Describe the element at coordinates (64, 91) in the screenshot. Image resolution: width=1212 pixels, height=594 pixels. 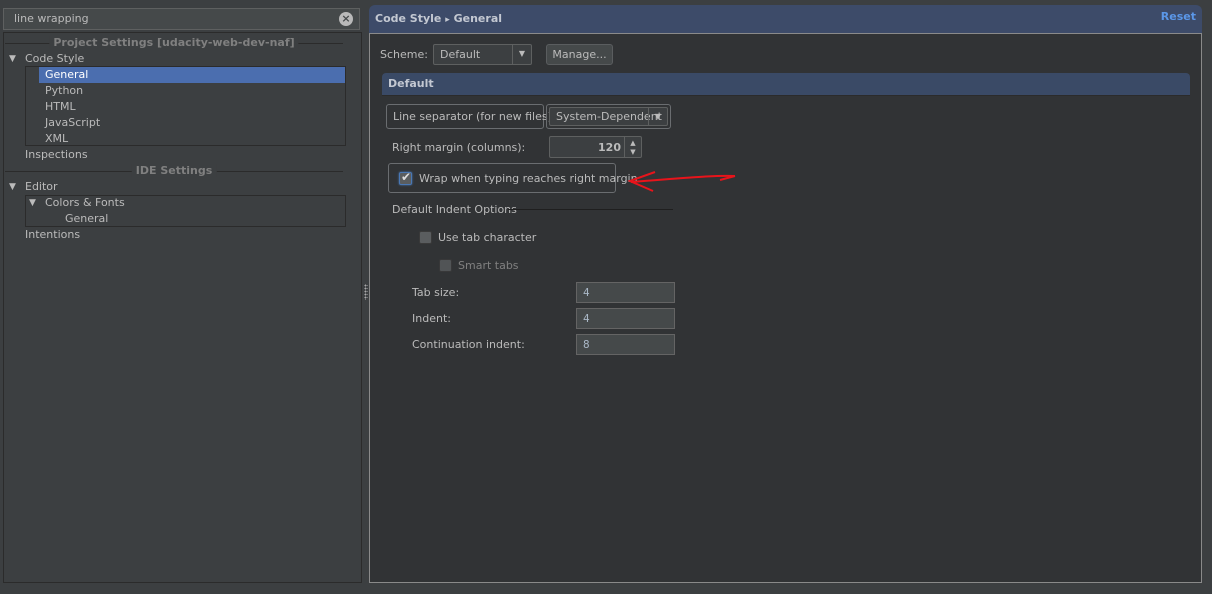
I see `tree-item-python: Python` at that location.